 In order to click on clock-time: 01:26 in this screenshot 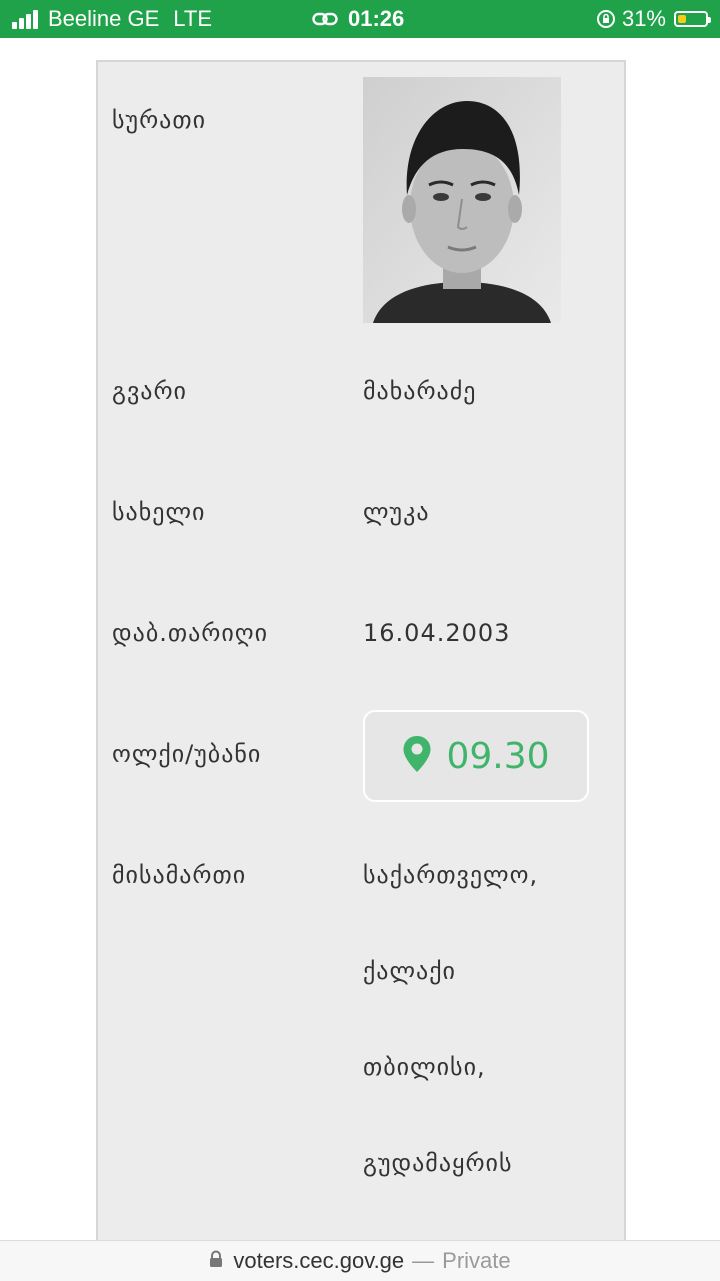, I will do `click(376, 18)`.